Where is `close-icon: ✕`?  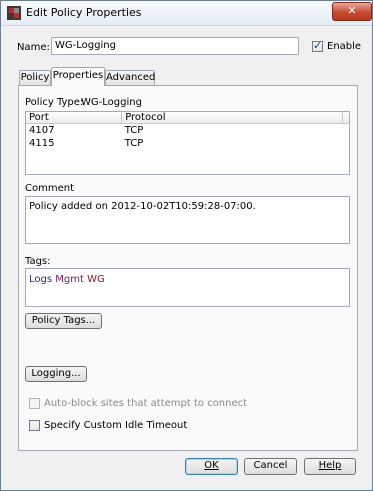
close-icon: ✕ is located at coordinates (352, 10).